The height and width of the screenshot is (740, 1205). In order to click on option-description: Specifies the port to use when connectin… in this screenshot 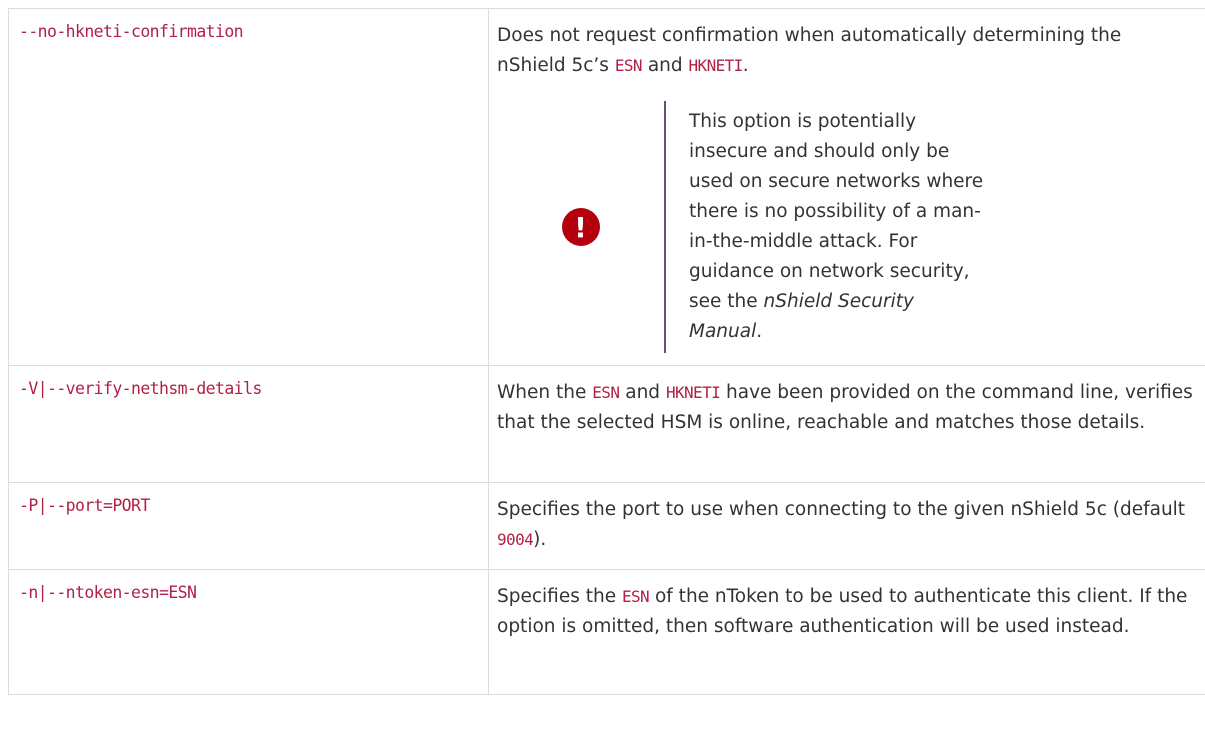, I will do `click(845, 525)`.